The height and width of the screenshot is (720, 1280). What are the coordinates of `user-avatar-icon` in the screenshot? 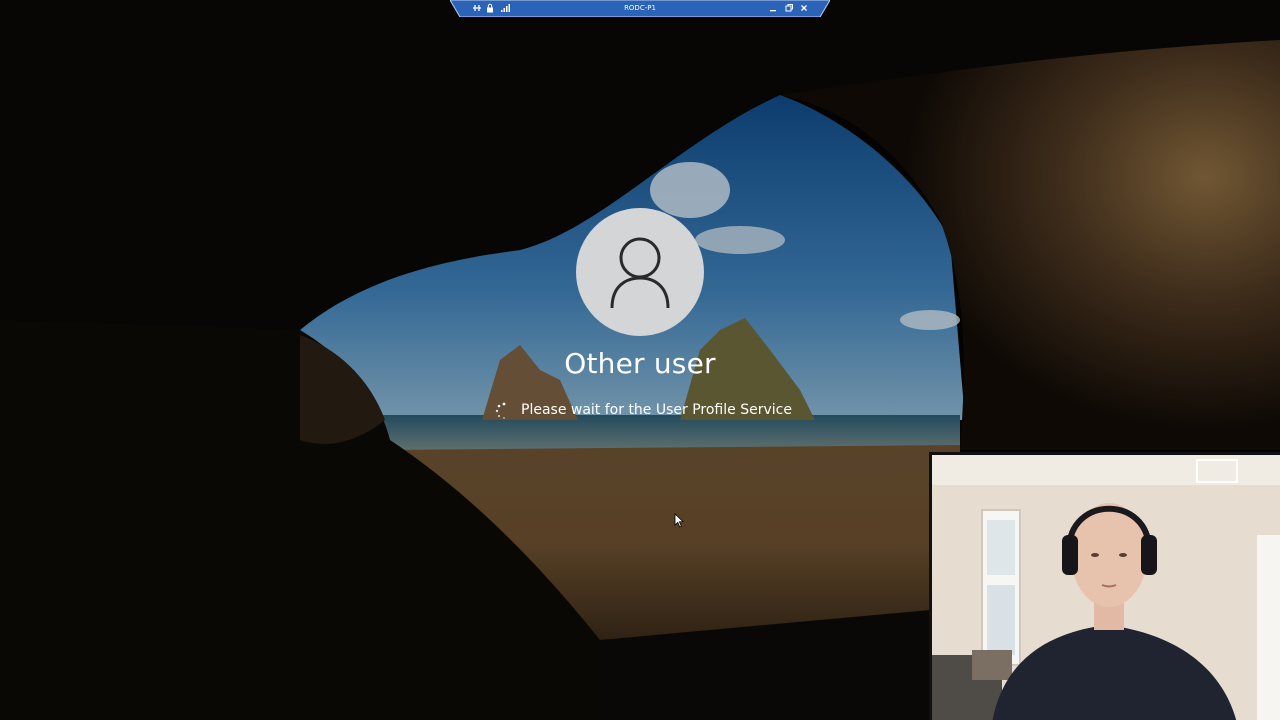 It's located at (640, 272).